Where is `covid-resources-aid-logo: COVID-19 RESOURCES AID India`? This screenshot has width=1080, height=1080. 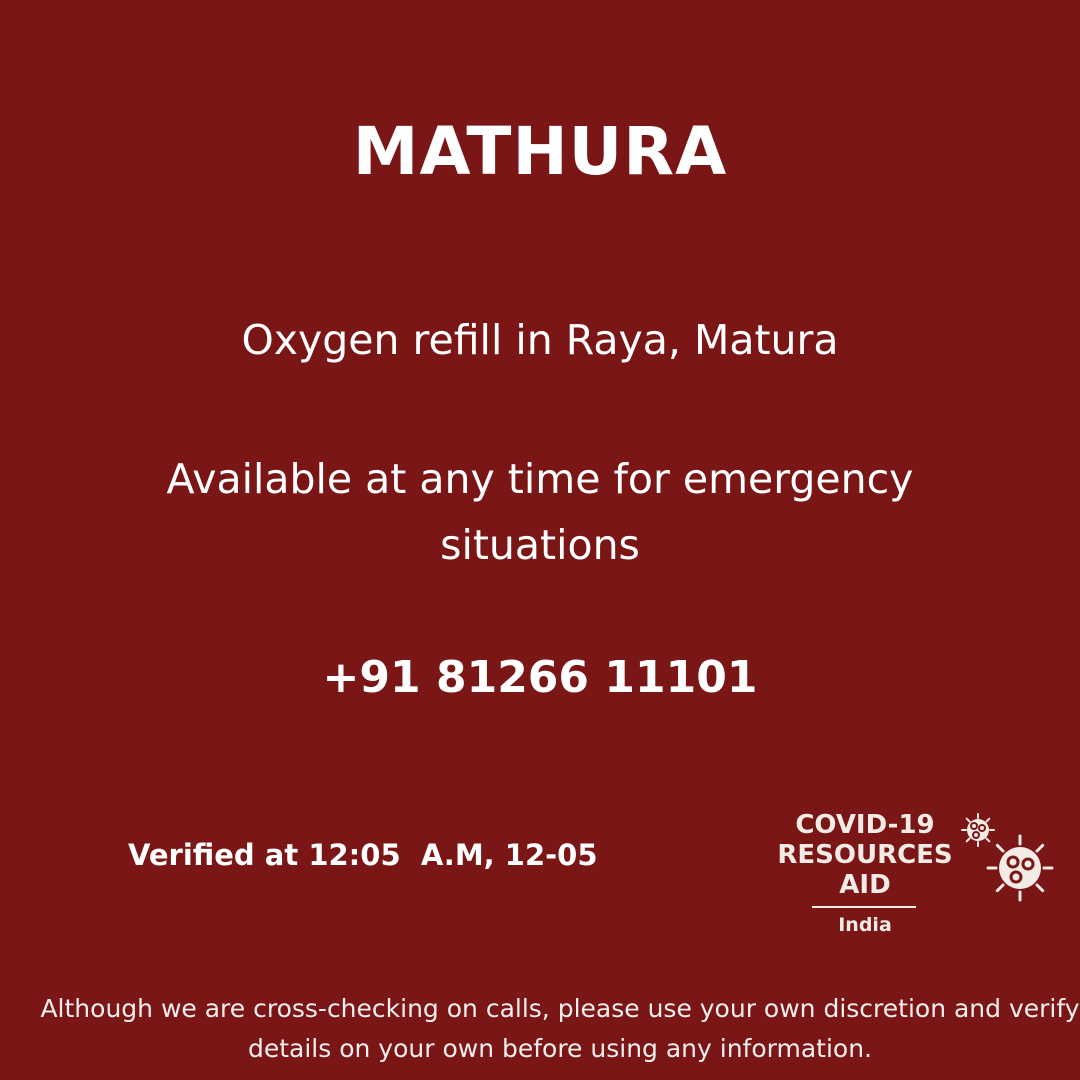
covid-resources-aid-logo: COVID-19 RESOURCES AID India is located at coordinates (910, 876).